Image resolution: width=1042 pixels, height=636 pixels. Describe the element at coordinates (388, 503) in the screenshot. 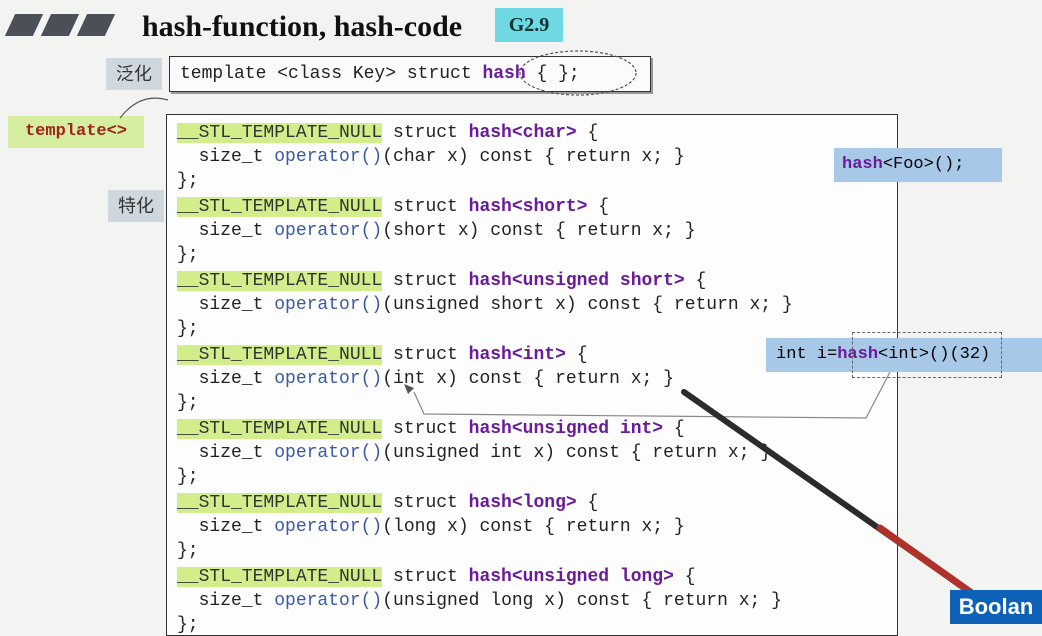

I see `specialization-header: __STL_TEMPLATE_NULL struct hash<long> {` at that location.